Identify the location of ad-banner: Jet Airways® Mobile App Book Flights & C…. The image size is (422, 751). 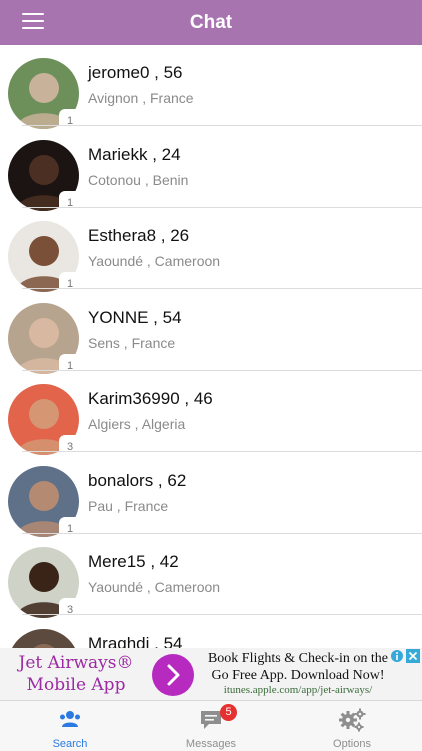
(211, 674).